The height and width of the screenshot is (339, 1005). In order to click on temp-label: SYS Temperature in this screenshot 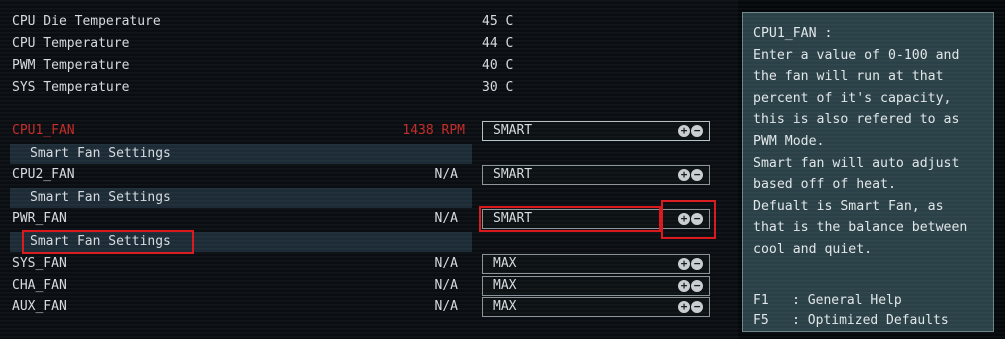, I will do `click(71, 87)`.